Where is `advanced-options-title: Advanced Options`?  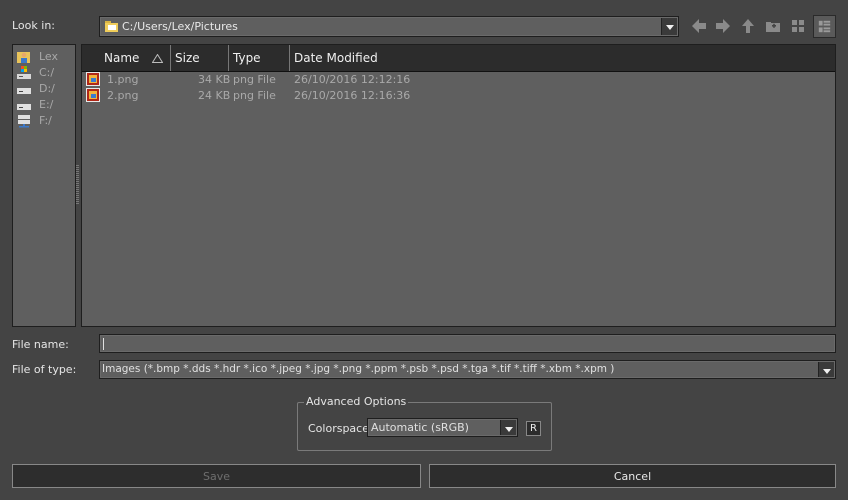 advanced-options-title: Advanced Options is located at coordinates (356, 401).